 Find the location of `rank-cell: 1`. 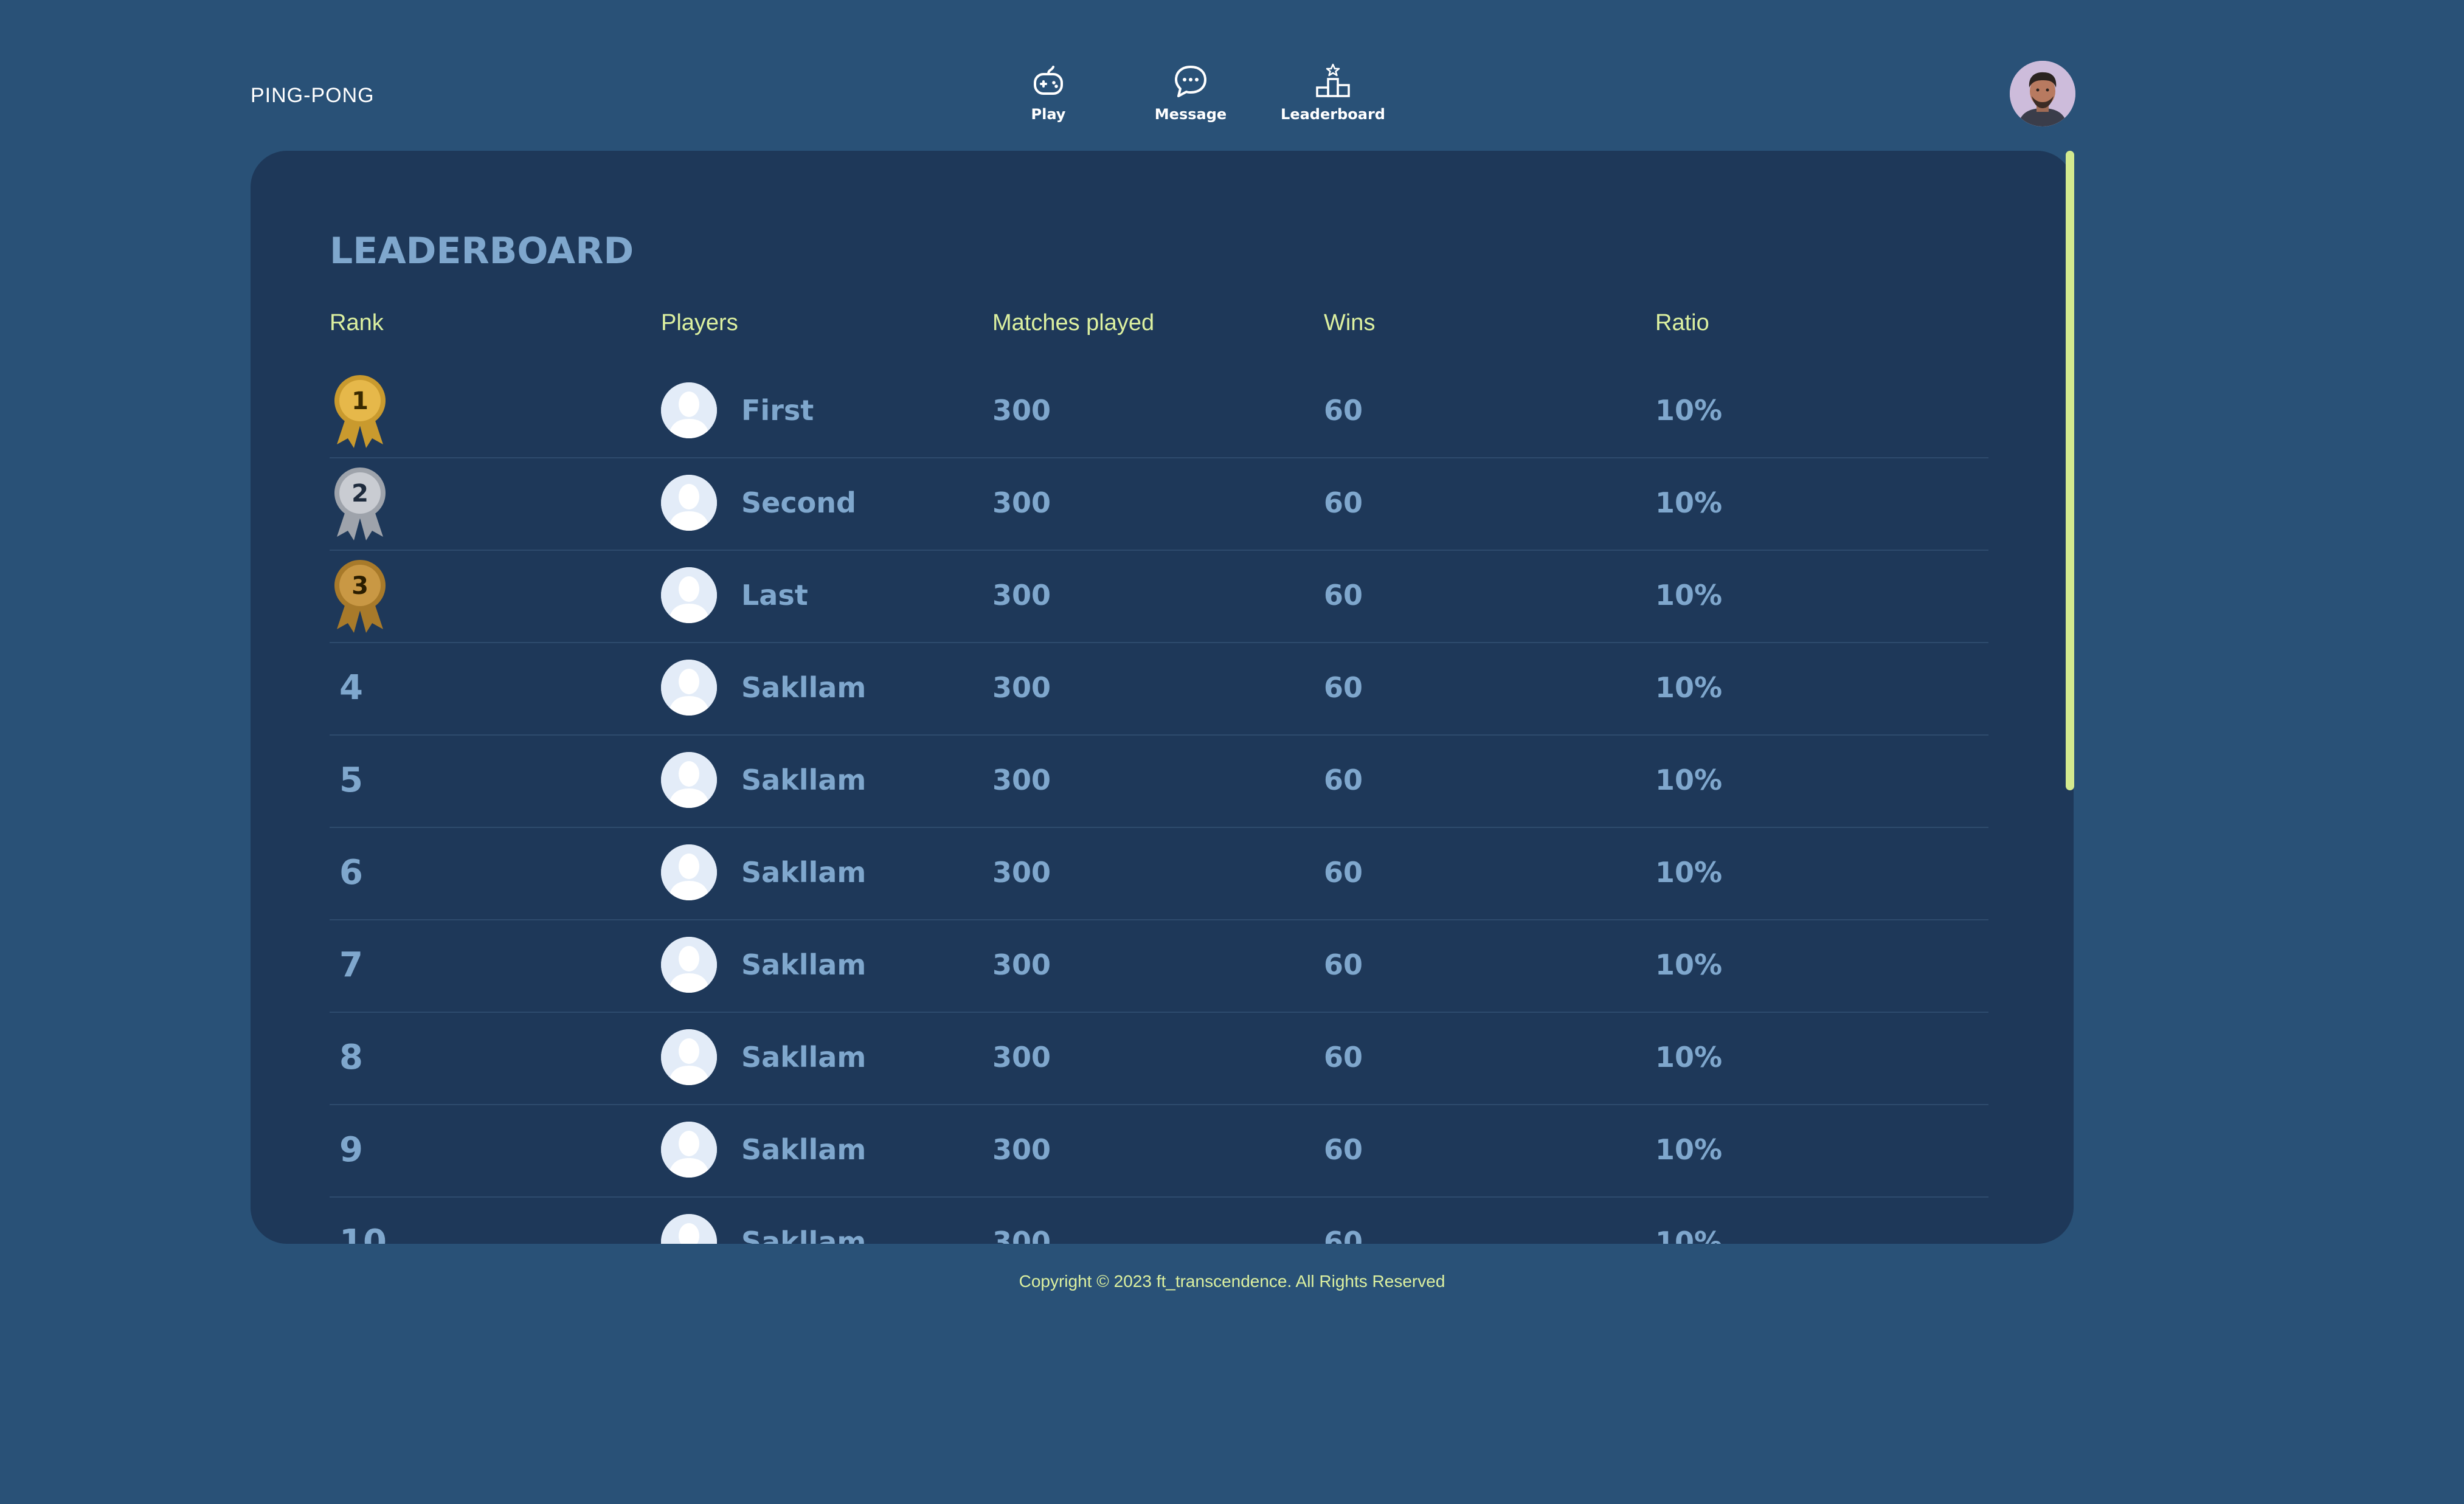

rank-cell: 1 is located at coordinates (360, 410).